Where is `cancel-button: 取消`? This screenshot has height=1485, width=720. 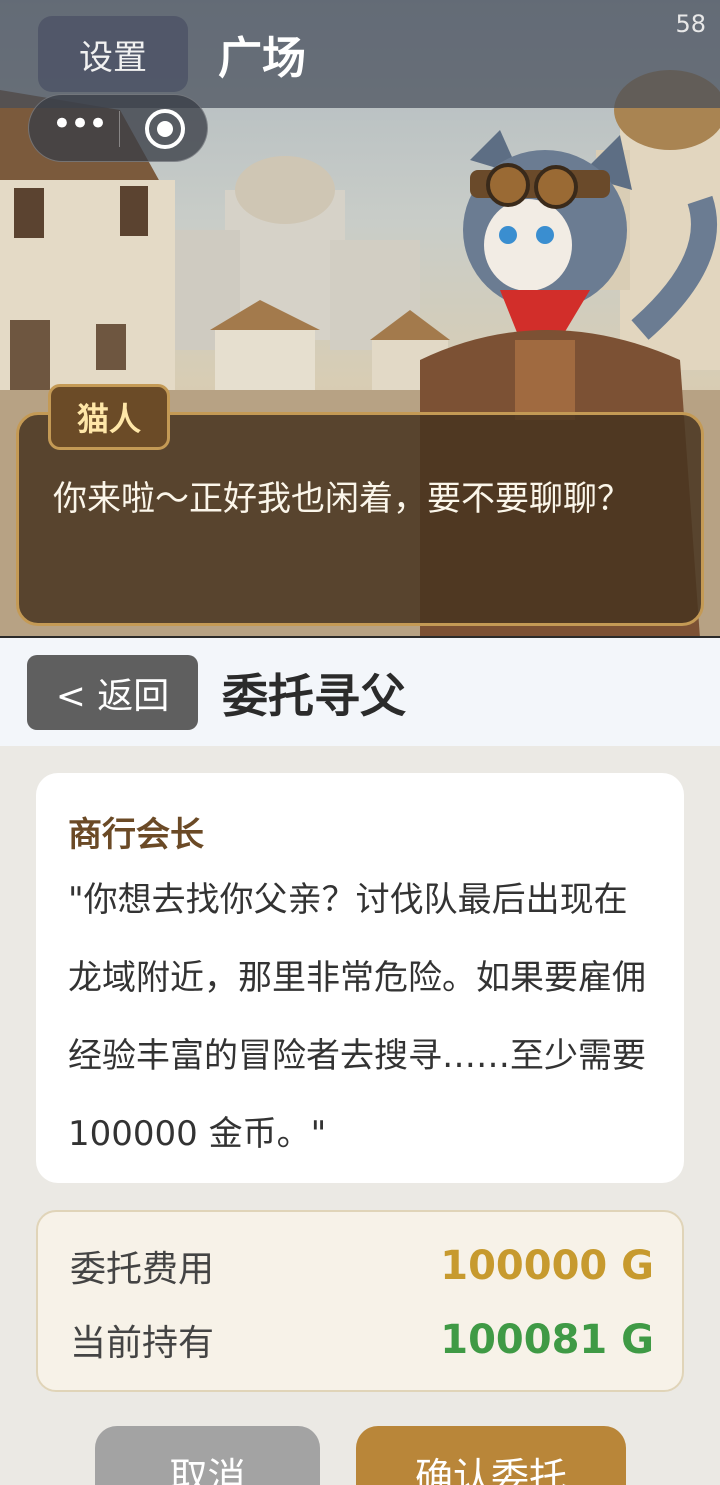 cancel-button: 取消 is located at coordinates (207, 1455).